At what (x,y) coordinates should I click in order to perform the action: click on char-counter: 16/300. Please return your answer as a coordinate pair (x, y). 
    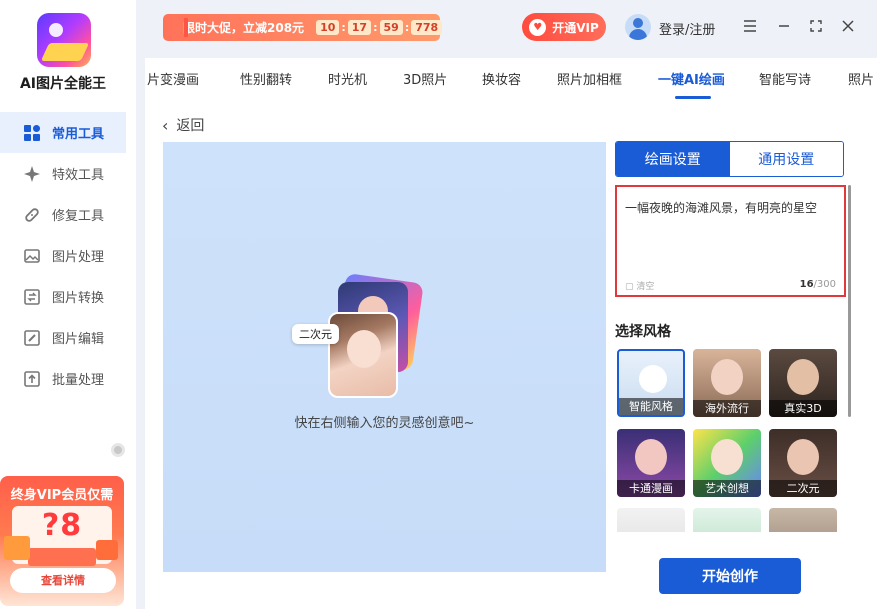
    Looking at the image, I should click on (818, 284).